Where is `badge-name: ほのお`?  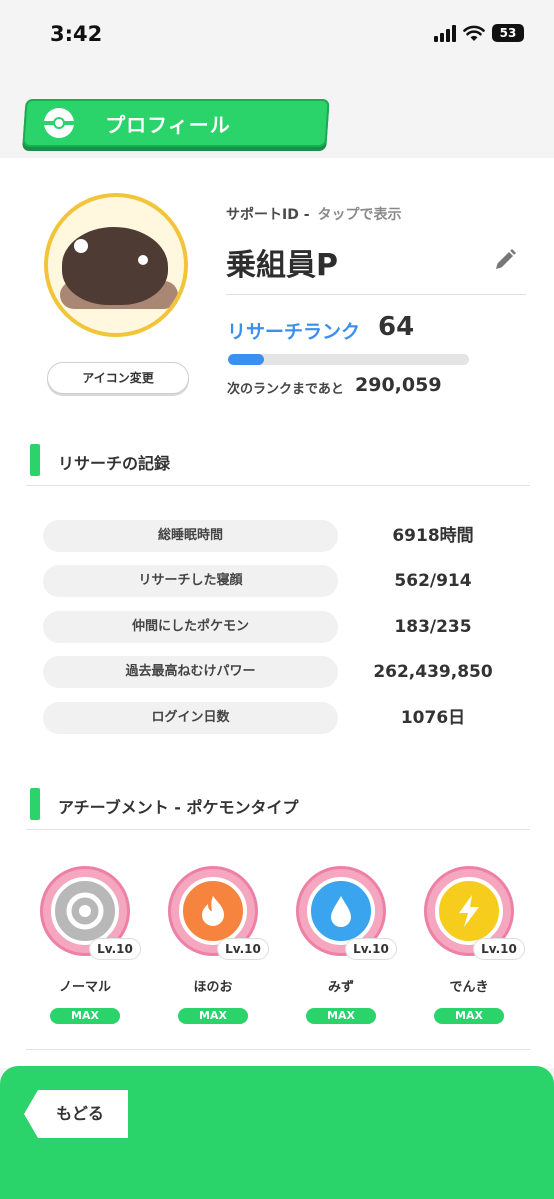 badge-name: ほのお is located at coordinates (213, 987).